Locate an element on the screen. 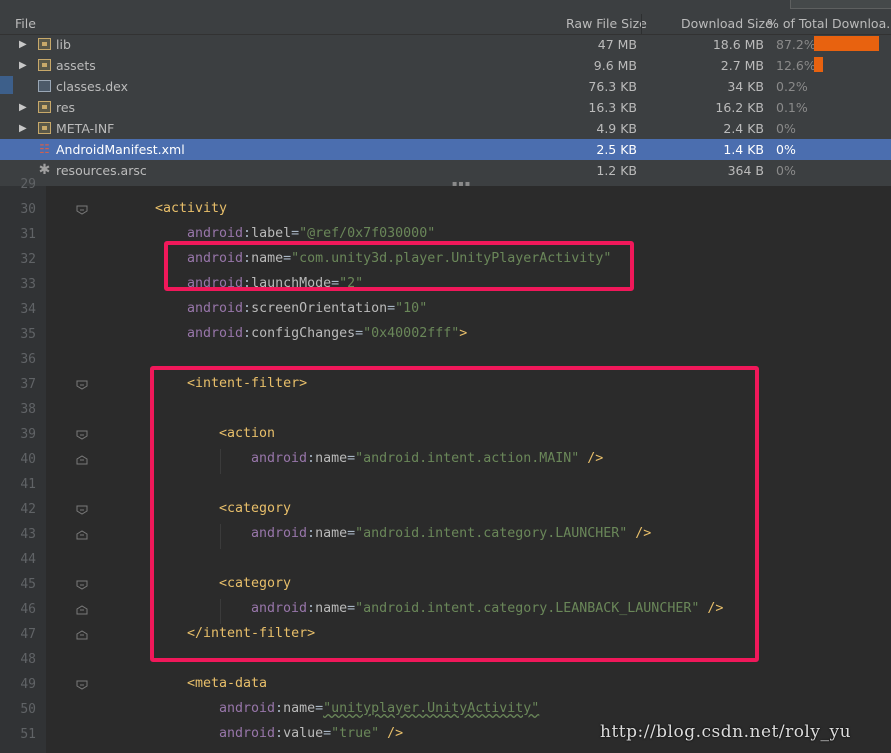  code-token: "unityplayer.UnityActivity" is located at coordinates (431, 708).